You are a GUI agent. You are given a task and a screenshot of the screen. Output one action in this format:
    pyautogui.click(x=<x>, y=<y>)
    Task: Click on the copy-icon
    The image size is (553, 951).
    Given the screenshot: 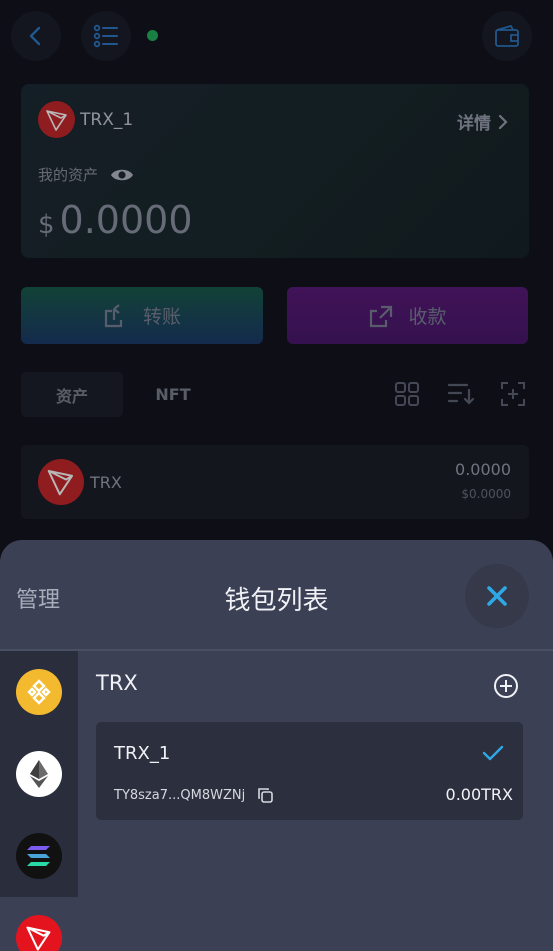 What is the action you would take?
    pyautogui.click(x=265, y=795)
    